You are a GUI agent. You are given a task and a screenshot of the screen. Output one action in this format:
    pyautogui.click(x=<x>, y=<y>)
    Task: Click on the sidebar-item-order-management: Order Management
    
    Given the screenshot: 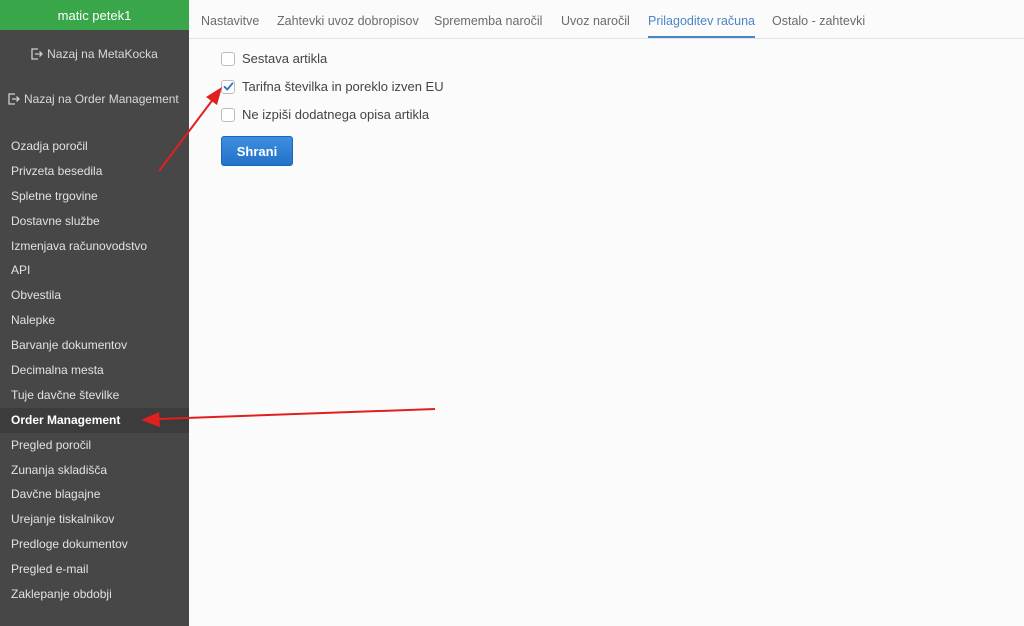 What is the action you would take?
    pyautogui.click(x=94, y=420)
    